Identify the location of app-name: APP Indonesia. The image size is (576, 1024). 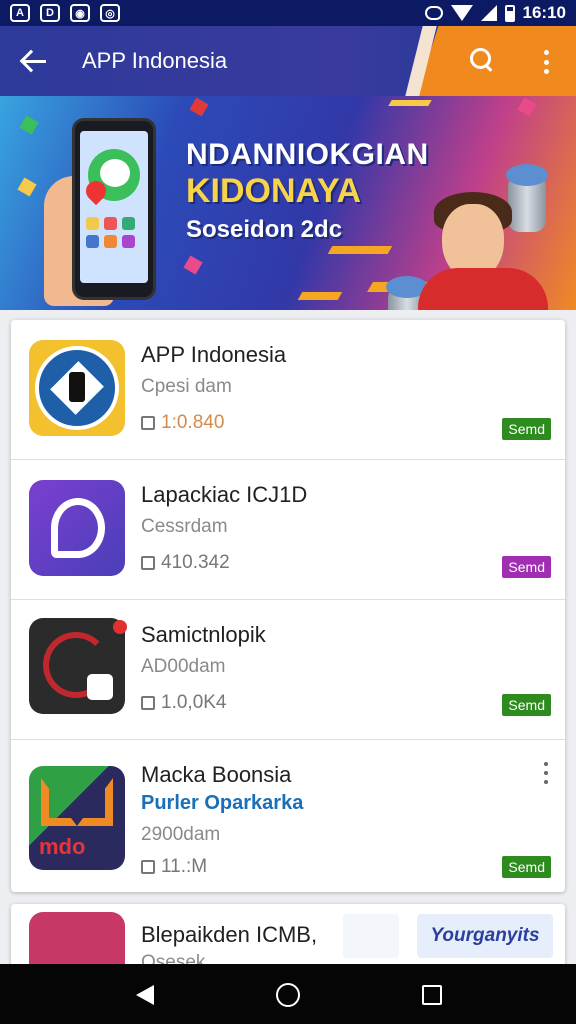
(214, 354).